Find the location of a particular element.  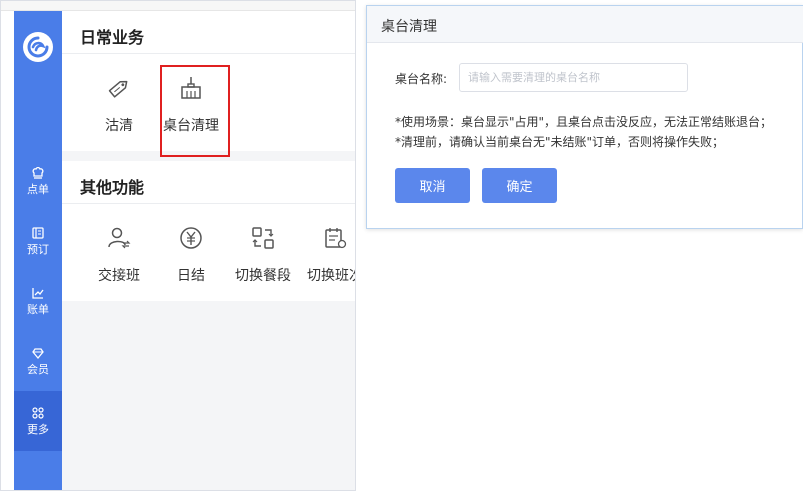

daily-section: 日常业务 沽清 桌台清理 is located at coordinates (208, 84).